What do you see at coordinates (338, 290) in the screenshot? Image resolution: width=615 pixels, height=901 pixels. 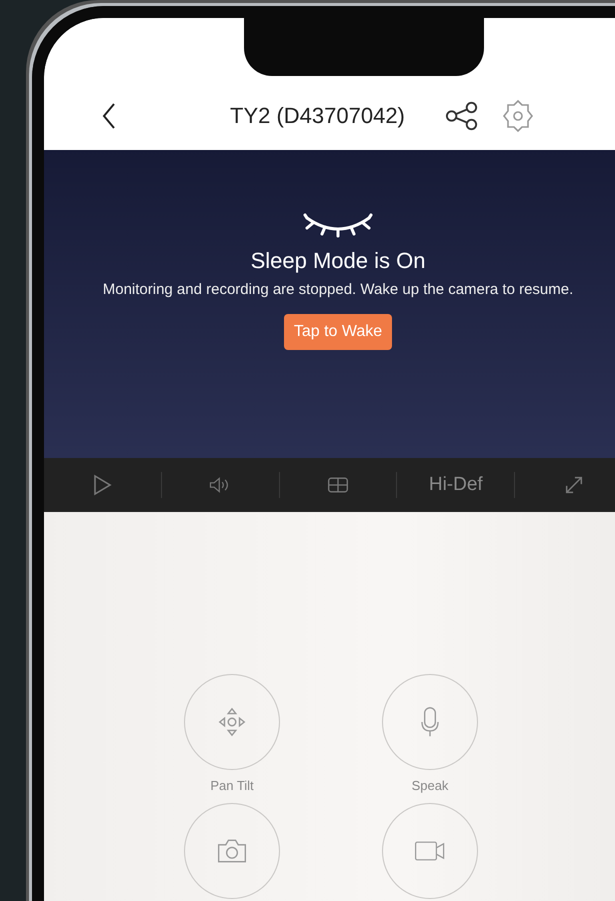 I see `sleep-message: Monitoring and recording are stopped. Wake up the camera to resume.` at bounding box center [338, 290].